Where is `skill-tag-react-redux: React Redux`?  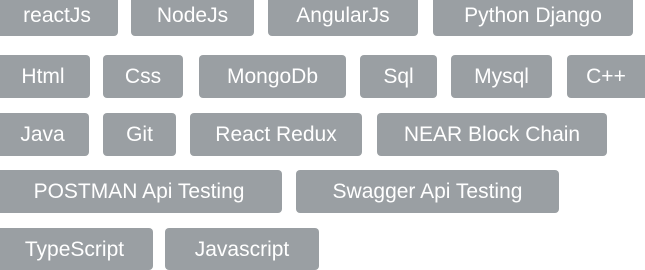 skill-tag-react-redux: React Redux is located at coordinates (276, 134).